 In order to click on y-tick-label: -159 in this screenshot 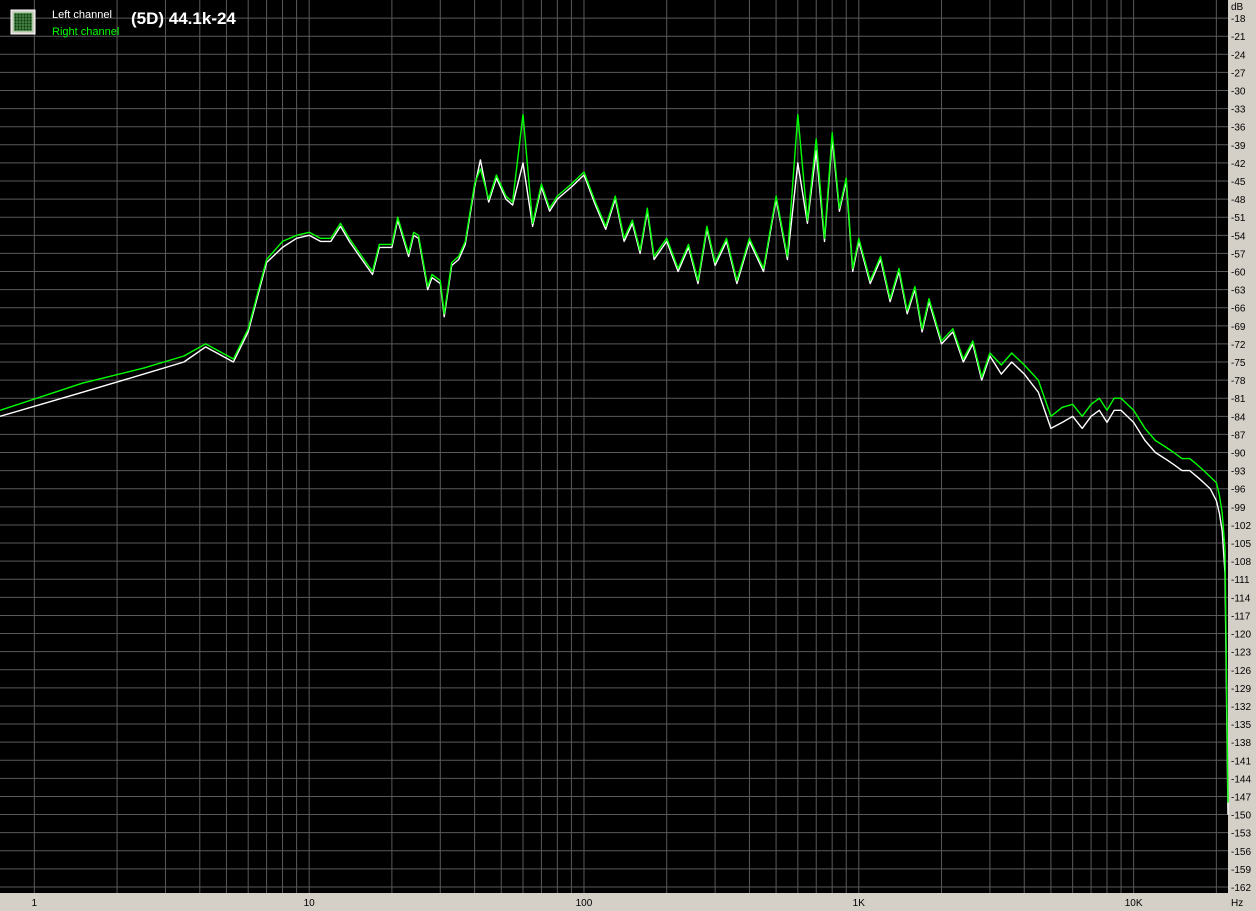, I will do `click(1241, 870)`.